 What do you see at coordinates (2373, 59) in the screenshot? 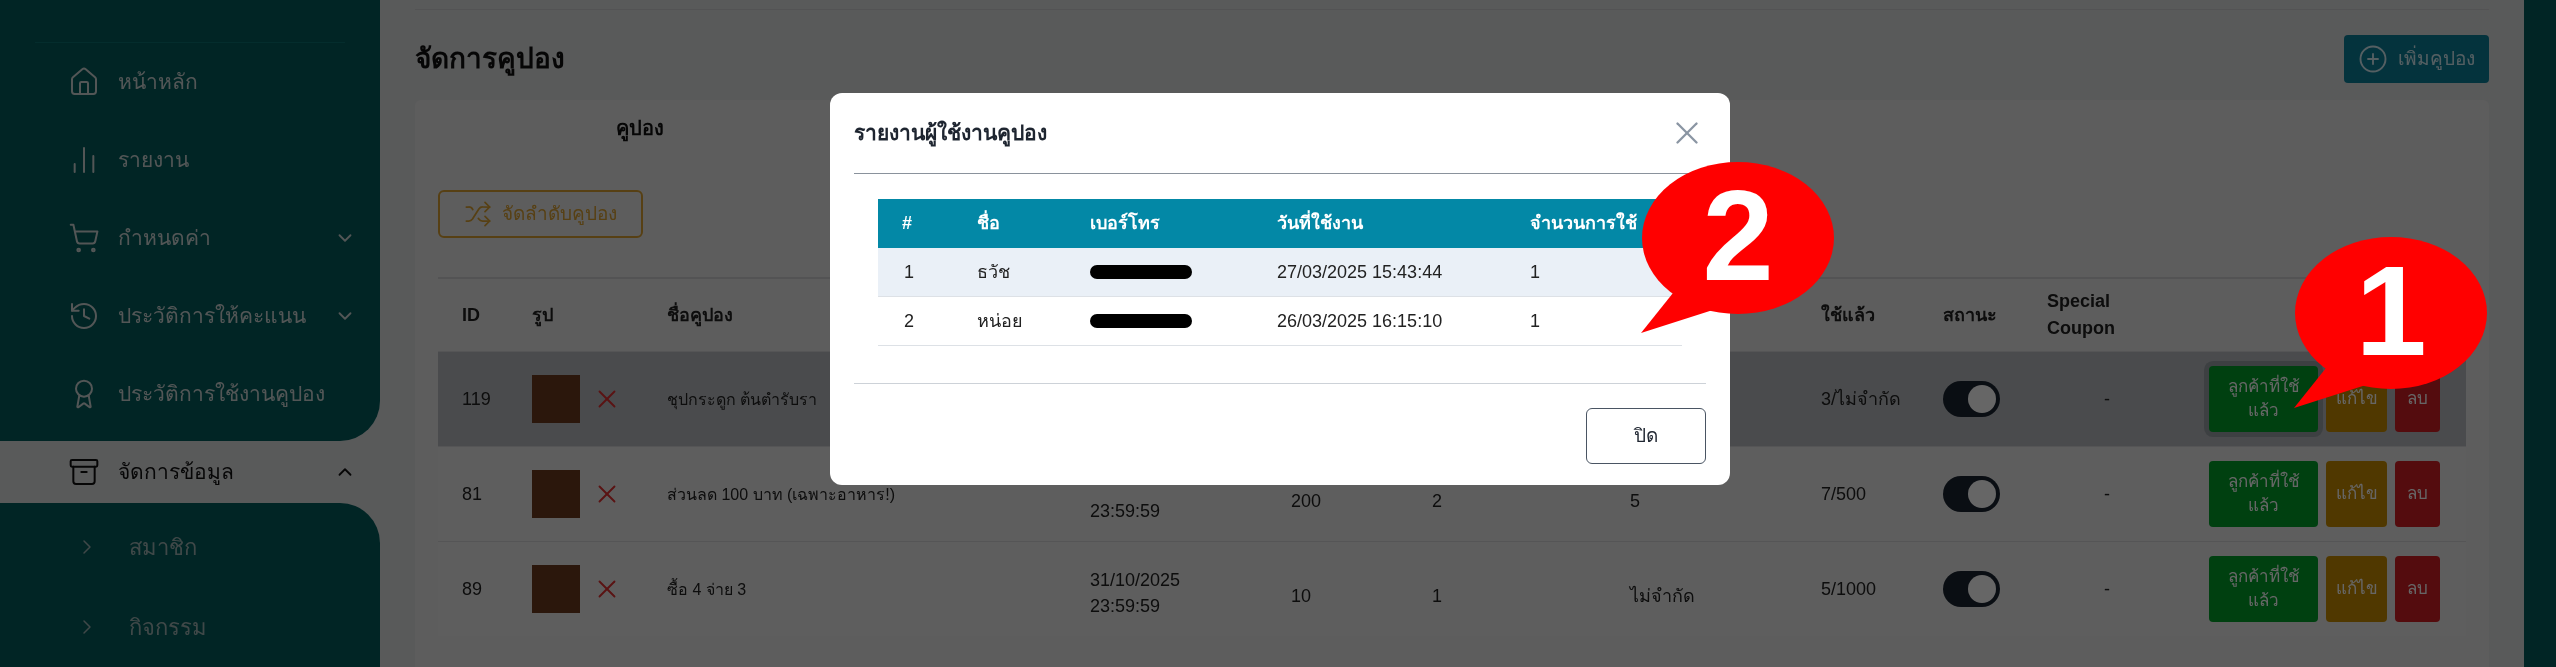
I see `plus-circle-icon` at bounding box center [2373, 59].